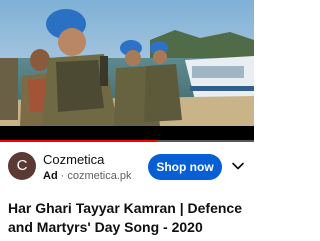  Describe the element at coordinates (73, 159) in the screenshot. I see `advertiser-name: Cozmetica` at that location.